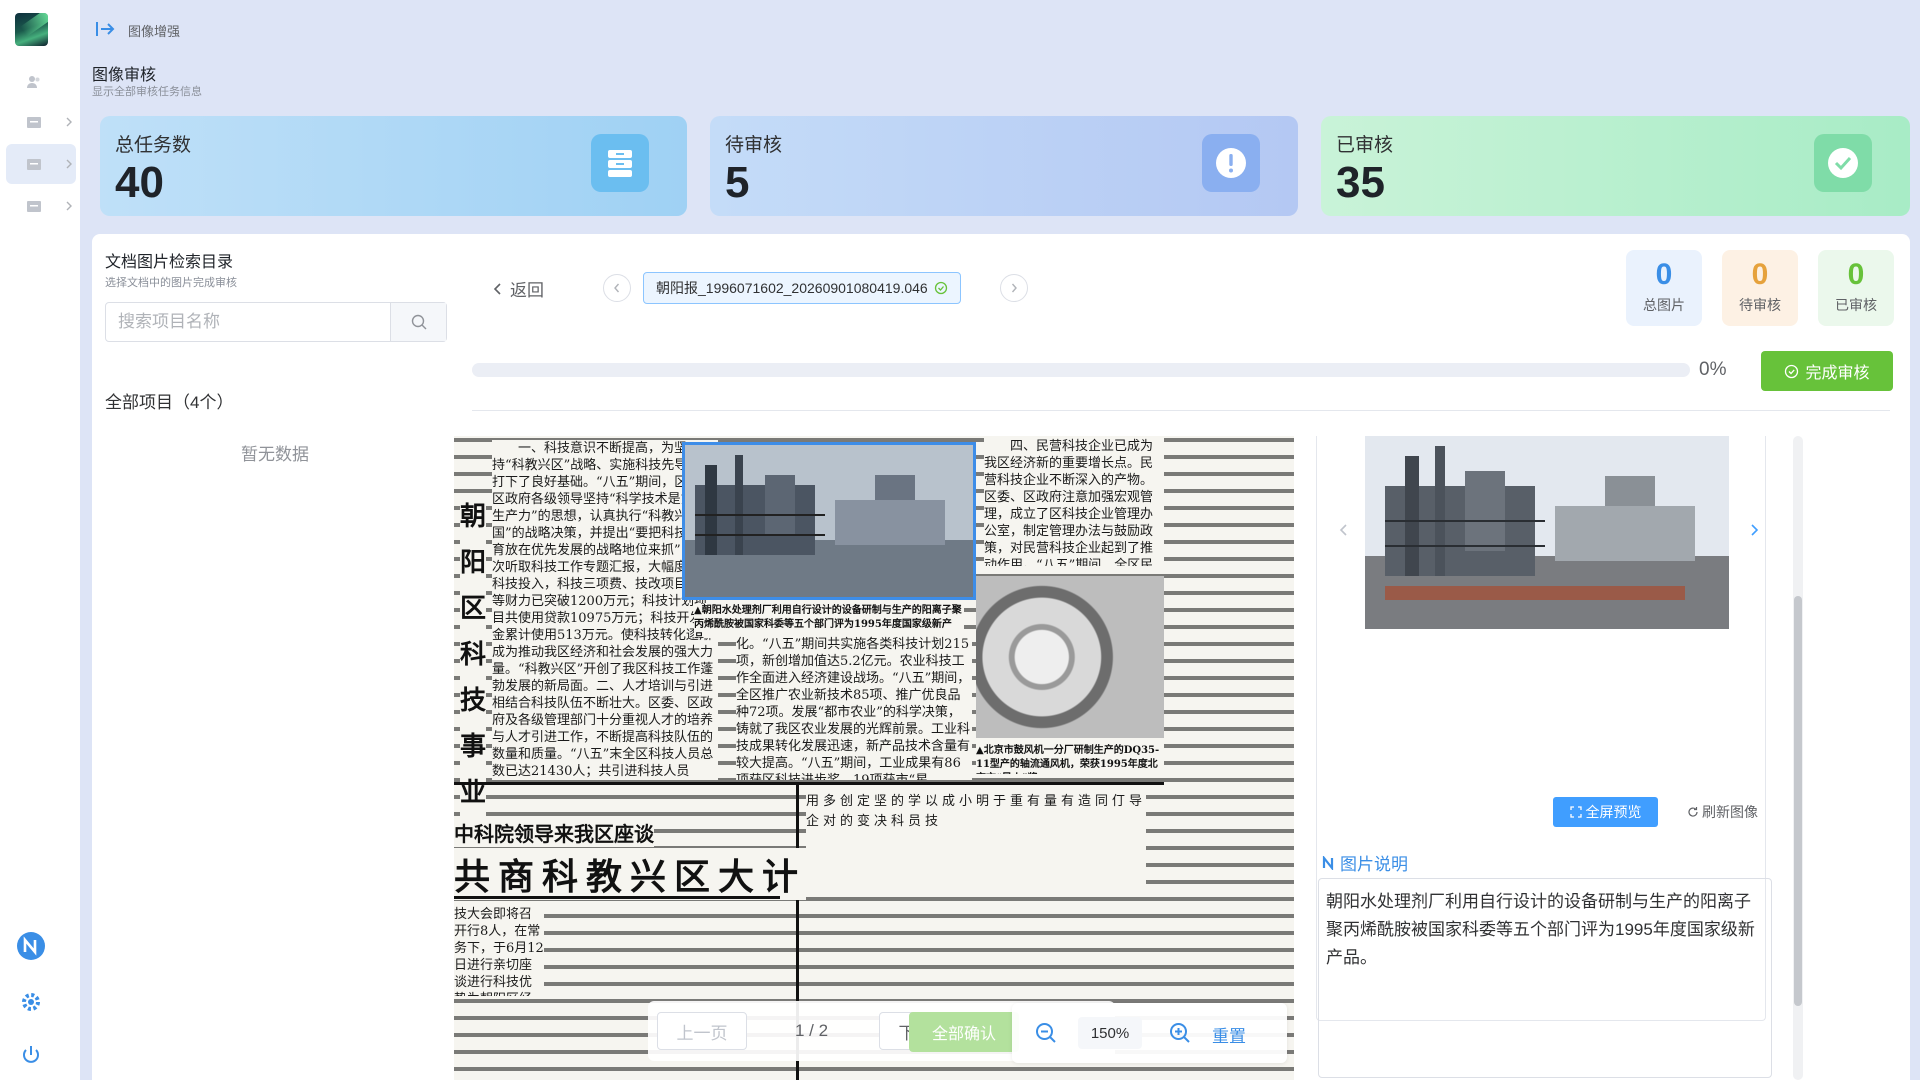 The height and width of the screenshot is (1080, 1920). I want to click on prev-page-button: 上一页, so click(702, 1031).